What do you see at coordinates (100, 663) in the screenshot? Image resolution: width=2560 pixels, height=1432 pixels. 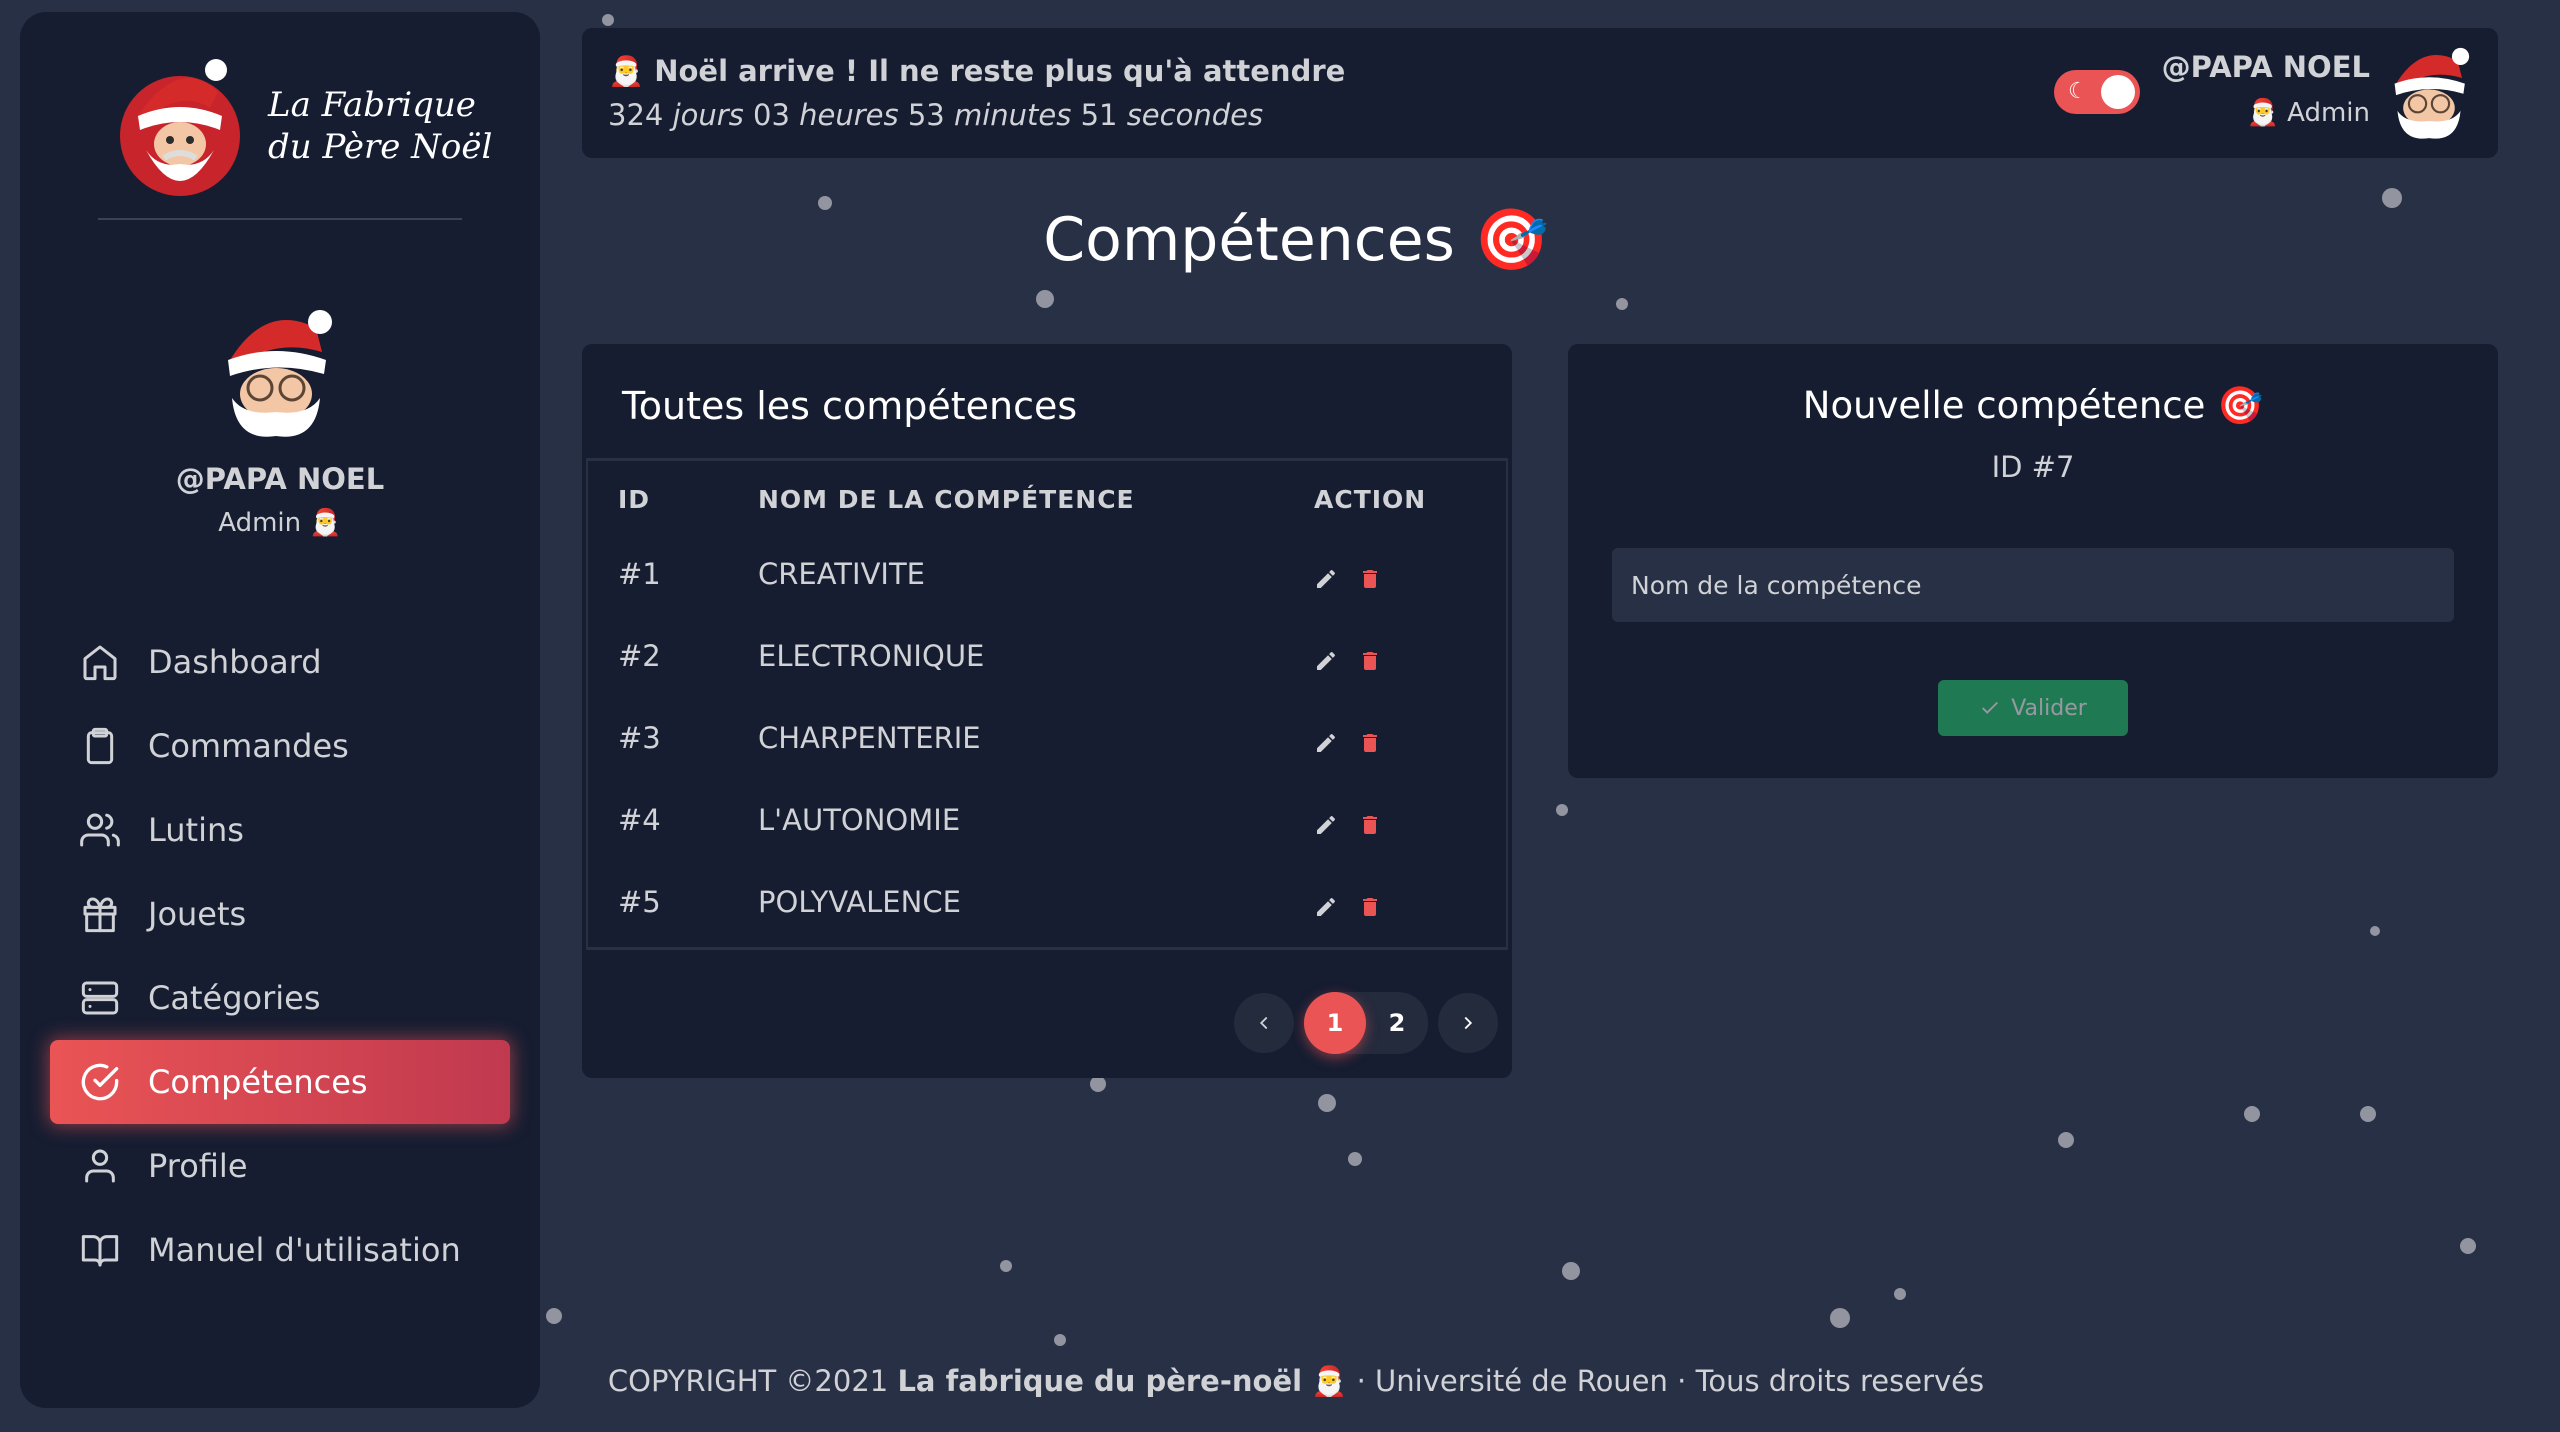 I see `home-icon` at bounding box center [100, 663].